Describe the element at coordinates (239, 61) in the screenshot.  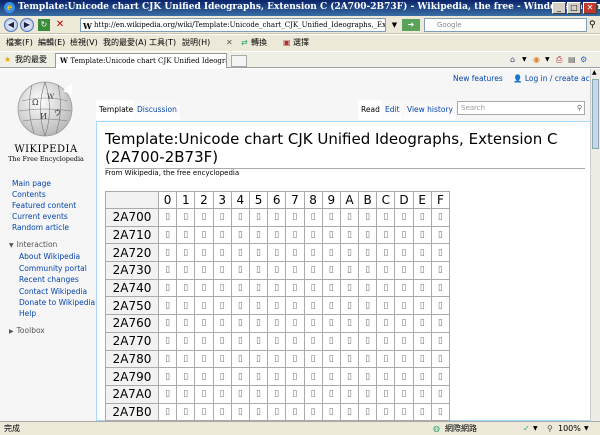
I see `new-tab-button` at that location.